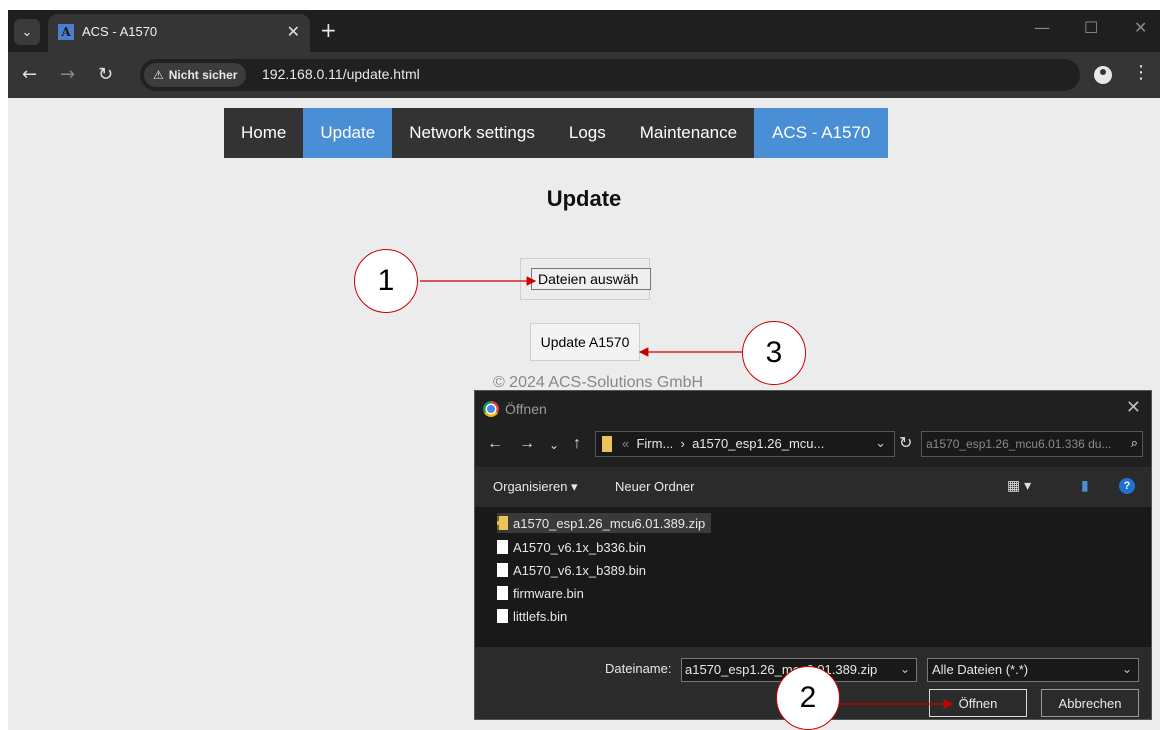  Describe the element at coordinates (774, 353) in the screenshot. I see `callout-3: 3` at that location.